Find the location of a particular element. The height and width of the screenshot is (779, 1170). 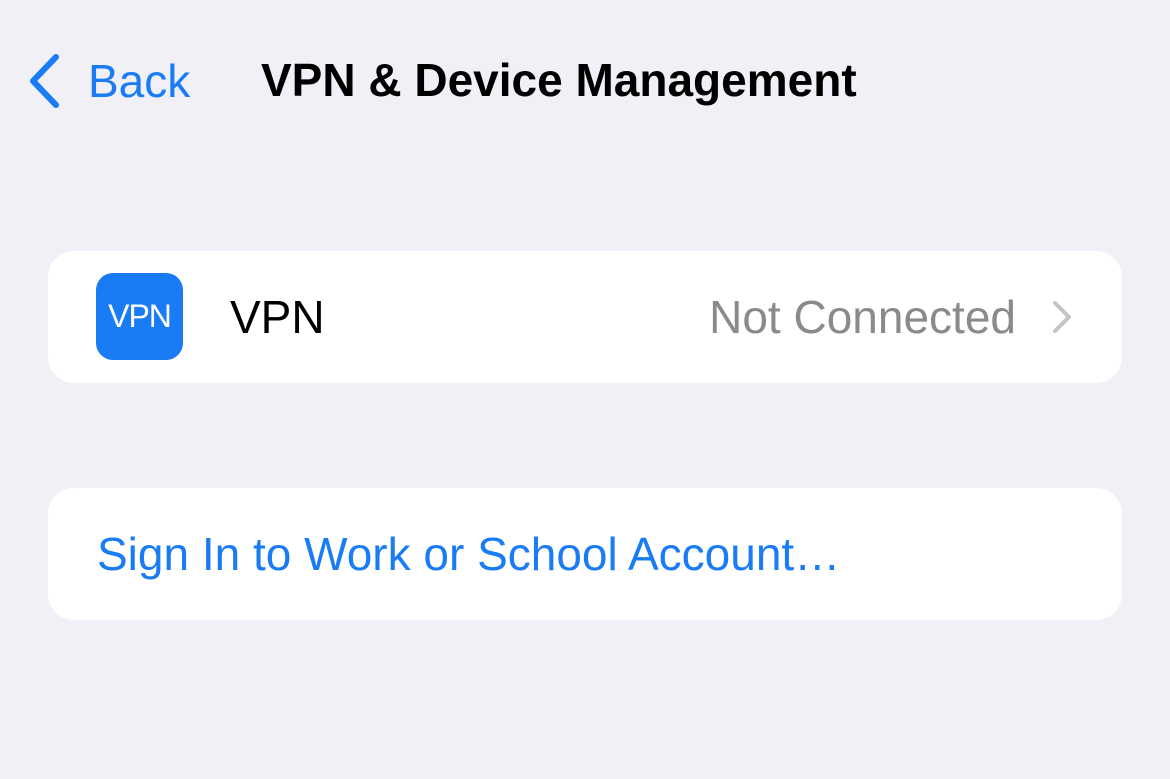

vpn-app-icon: VPN is located at coordinates (139, 316).